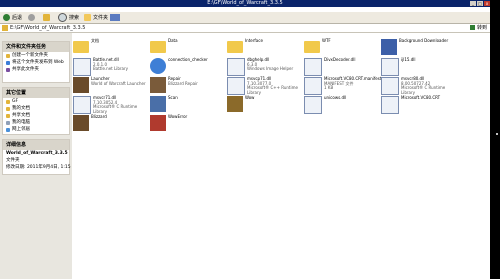  What do you see at coordinates (47, 28) in the screenshot?
I see `address-input: E:\GF\World_of_Warcraft_3.3.5` at bounding box center [47, 28].